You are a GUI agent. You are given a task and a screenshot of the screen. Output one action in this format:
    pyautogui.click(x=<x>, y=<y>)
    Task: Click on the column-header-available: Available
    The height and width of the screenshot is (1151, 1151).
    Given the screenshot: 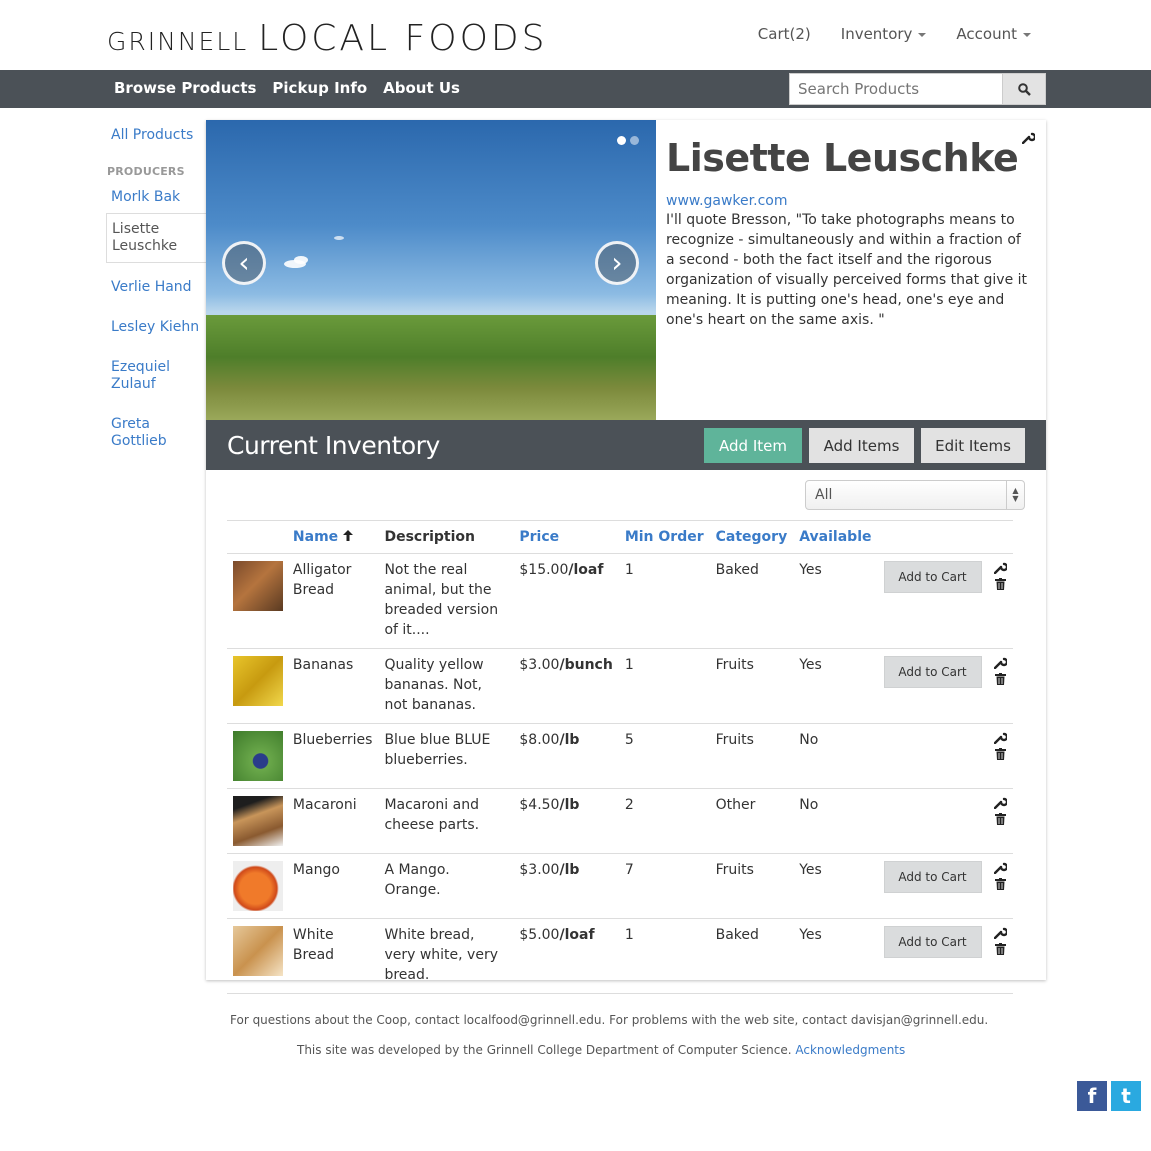 What is the action you would take?
    pyautogui.click(x=835, y=537)
    